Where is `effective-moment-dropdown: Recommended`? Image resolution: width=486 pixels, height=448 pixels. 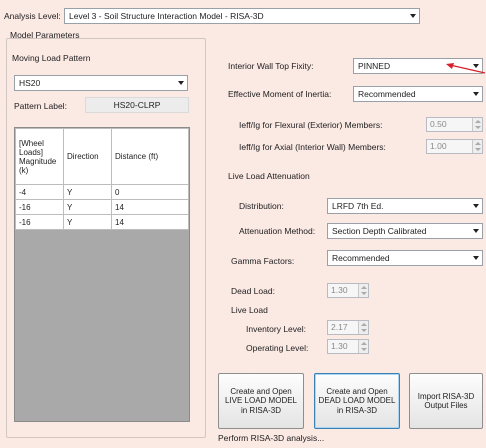
effective-moment-dropdown: Recommended is located at coordinates (418, 94).